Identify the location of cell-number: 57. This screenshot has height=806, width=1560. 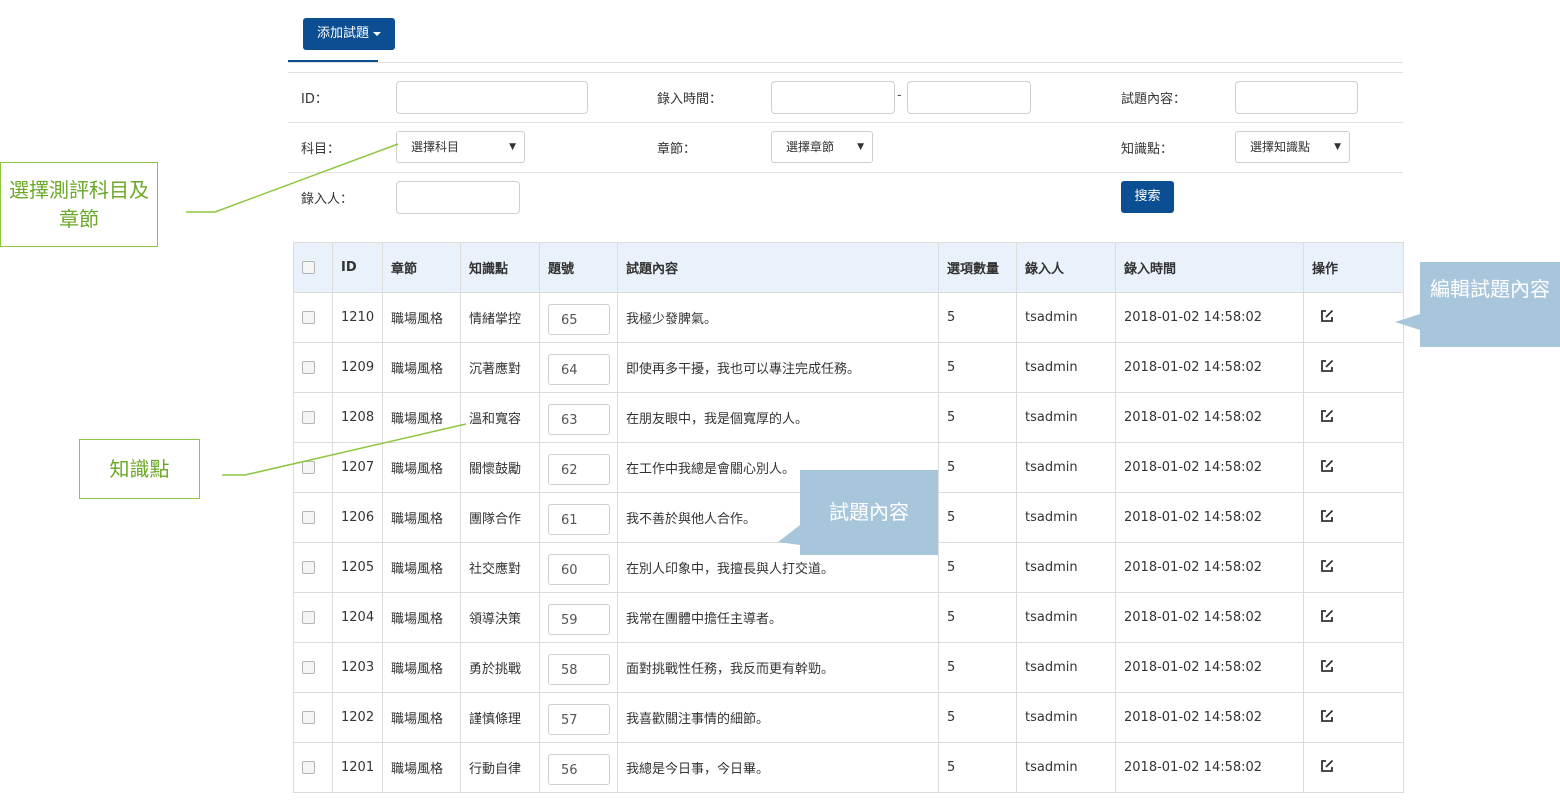
(578, 717).